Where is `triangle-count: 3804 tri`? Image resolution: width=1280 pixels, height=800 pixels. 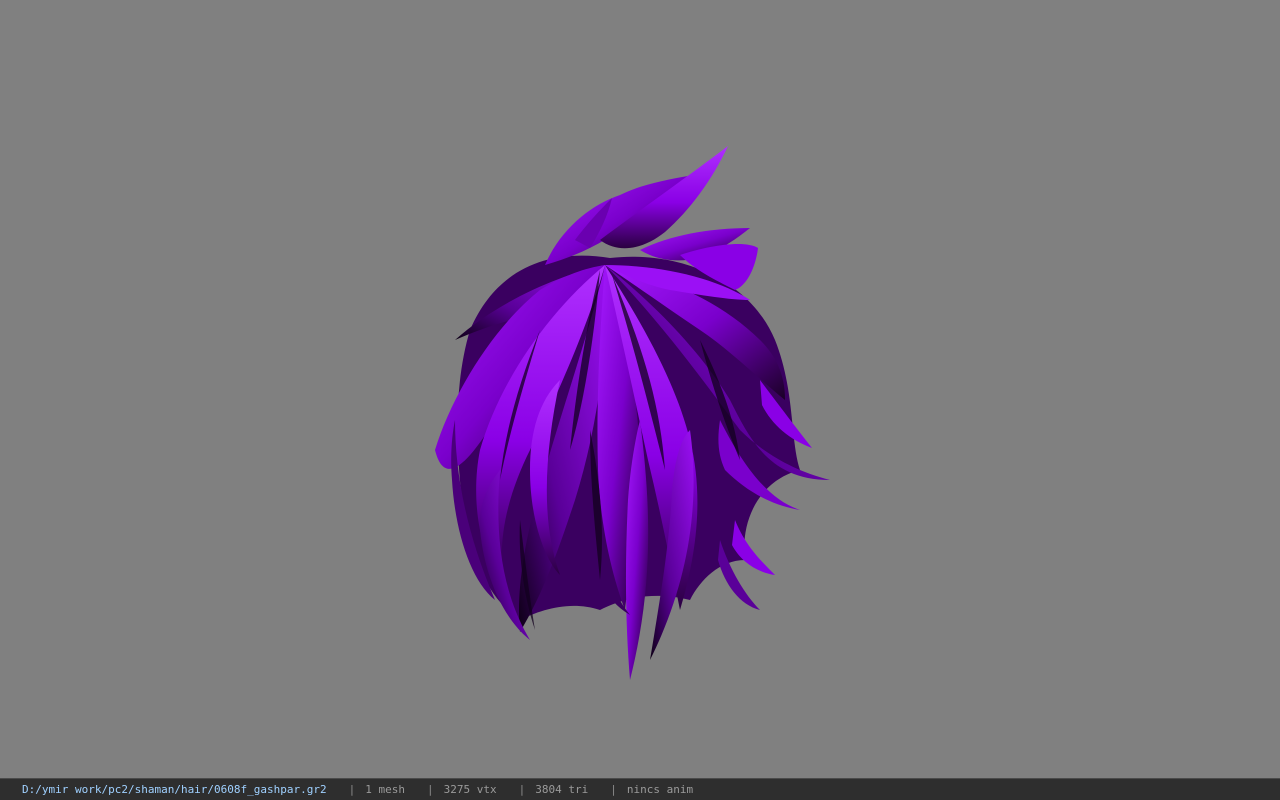 triangle-count: 3804 tri is located at coordinates (562, 789).